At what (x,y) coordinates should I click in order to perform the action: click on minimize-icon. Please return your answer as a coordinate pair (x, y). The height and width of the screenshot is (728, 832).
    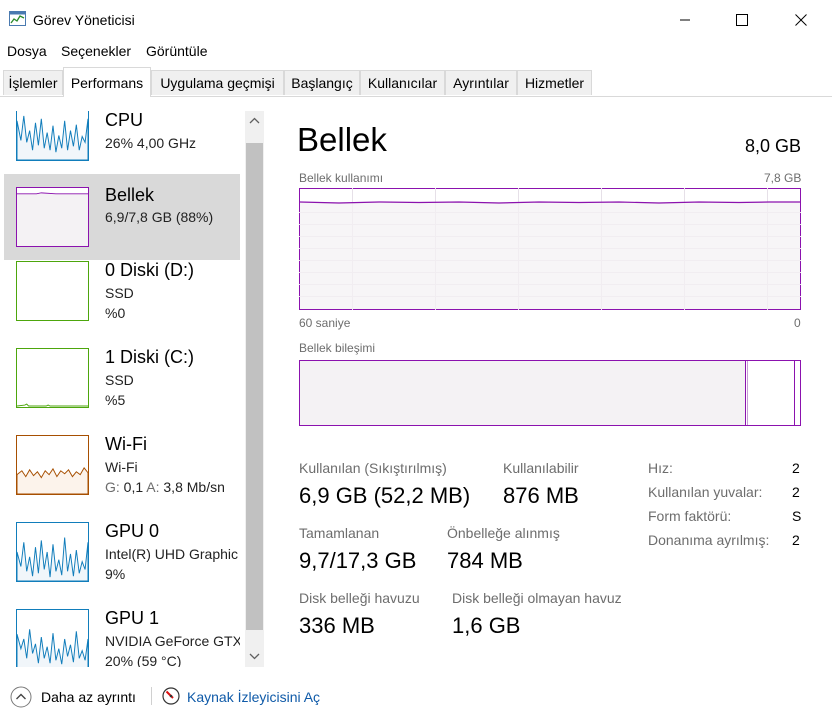
    Looking at the image, I should click on (685, 20).